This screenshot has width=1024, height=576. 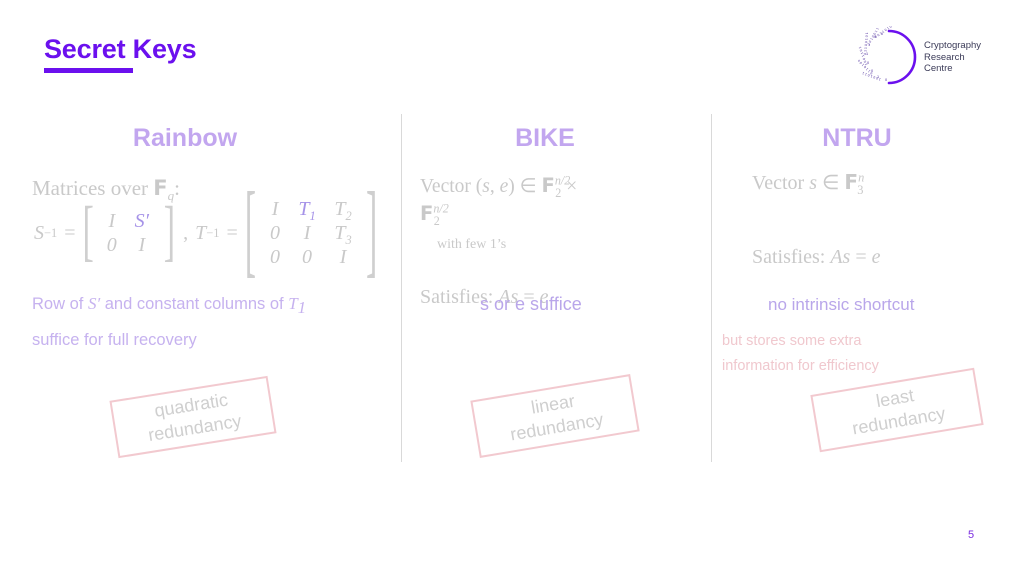 I want to click on t-inverse-expression: T −1 = [ I T1 T2 0 I T3 0 0 I ], so click(x=286, y=231).